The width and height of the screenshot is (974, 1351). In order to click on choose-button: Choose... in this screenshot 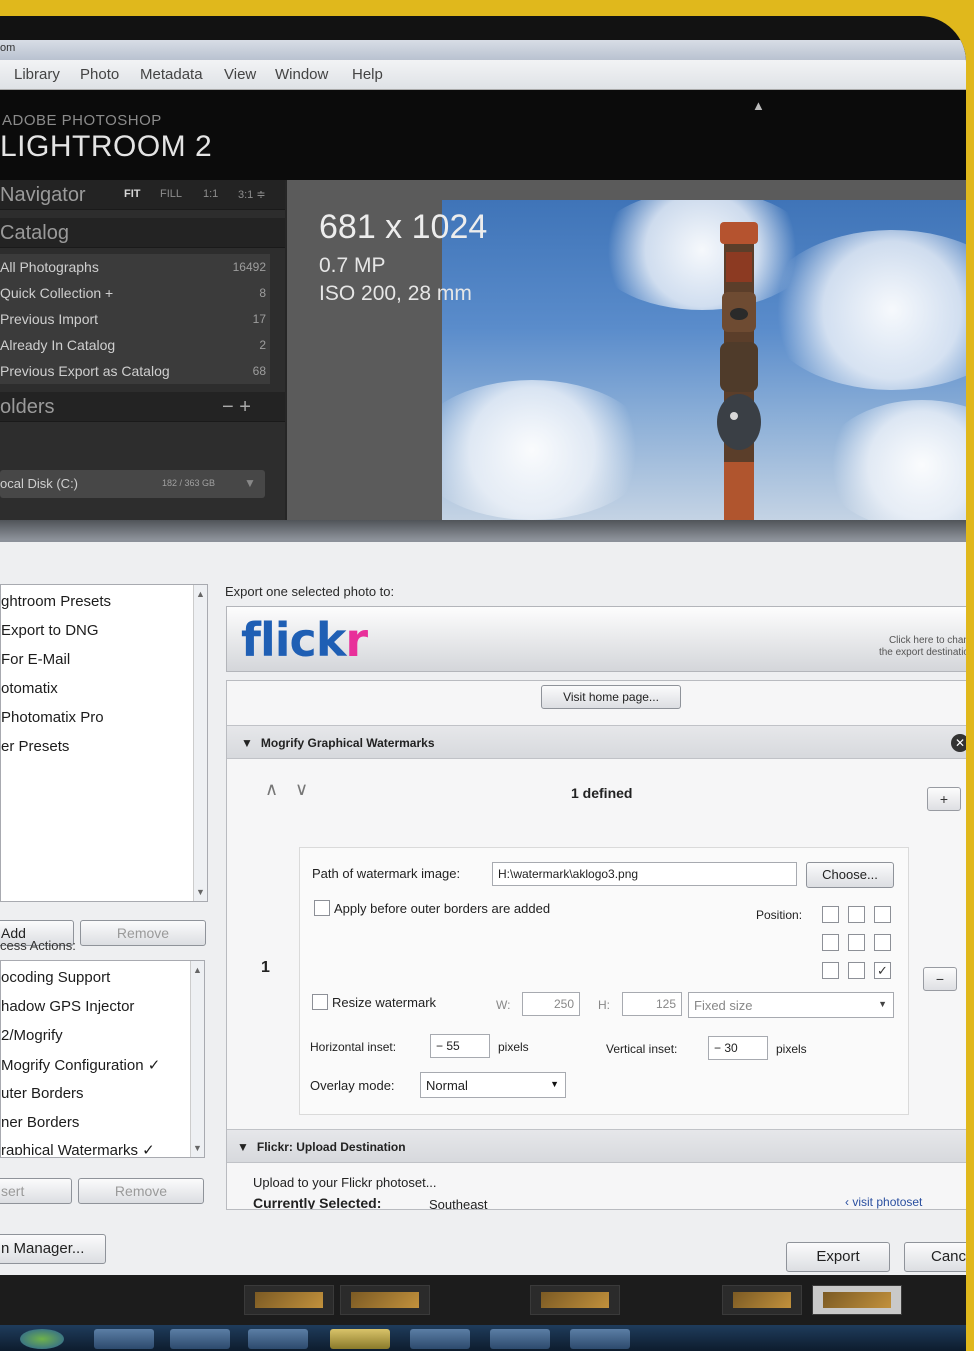, I will do `click(850, 875)`.